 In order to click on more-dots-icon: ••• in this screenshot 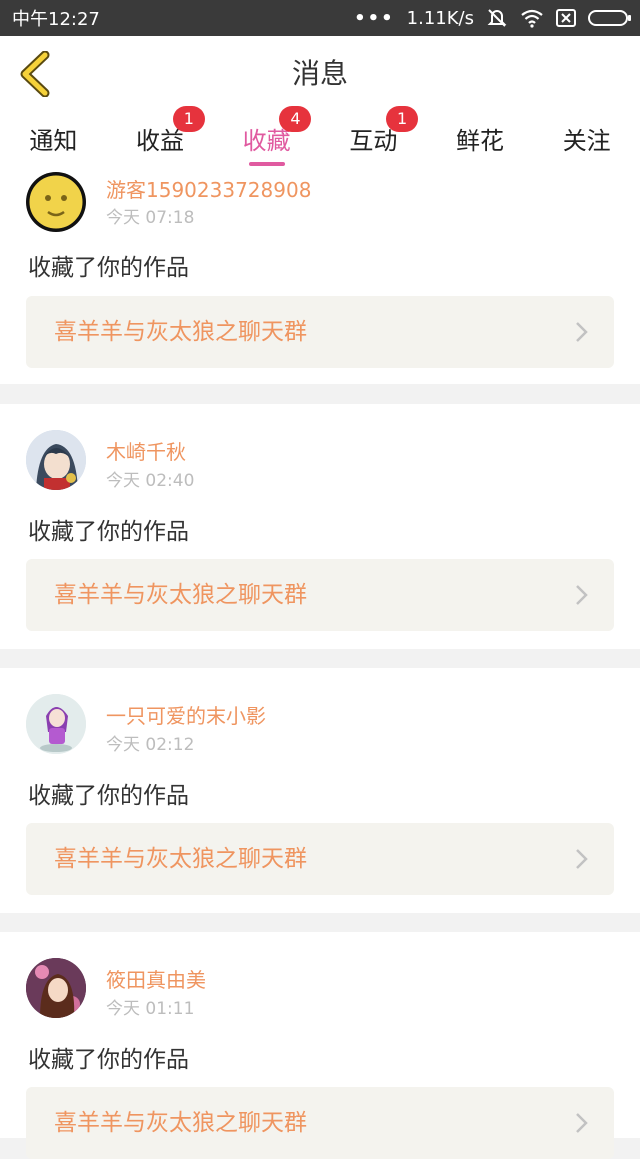, I will do `click(374, 18)`.